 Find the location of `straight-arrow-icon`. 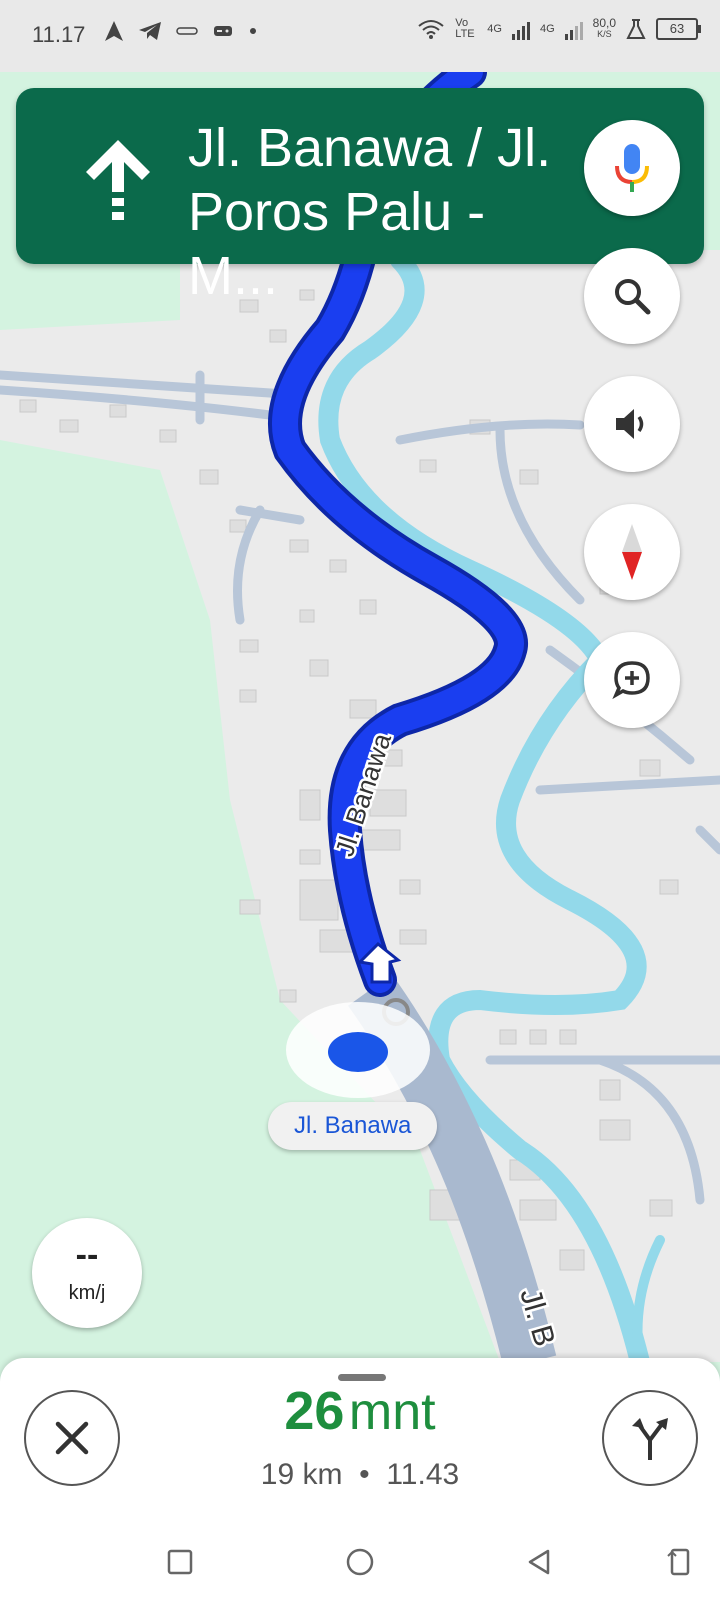

straight-arrow-icon is located at coordinates (118, 180).